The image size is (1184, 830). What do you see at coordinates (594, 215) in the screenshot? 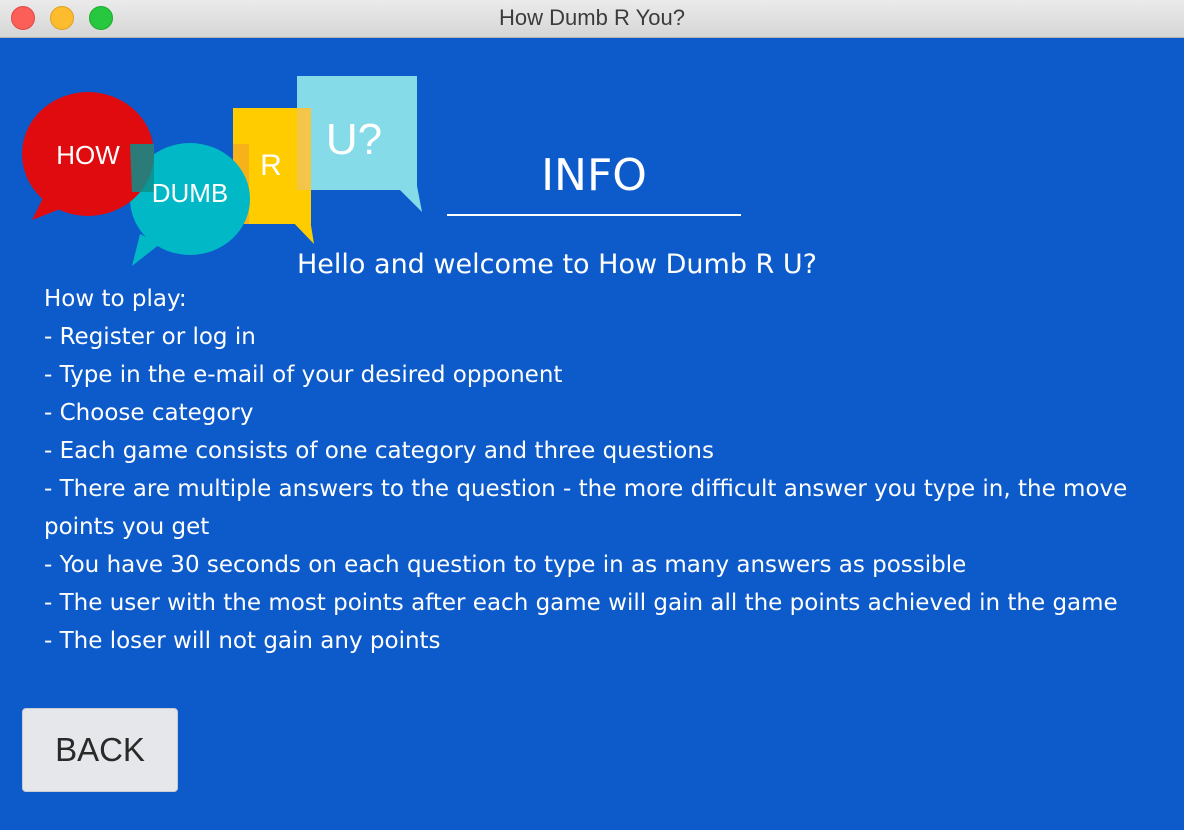
I see `title-underline` at bounding box center [594, 215].